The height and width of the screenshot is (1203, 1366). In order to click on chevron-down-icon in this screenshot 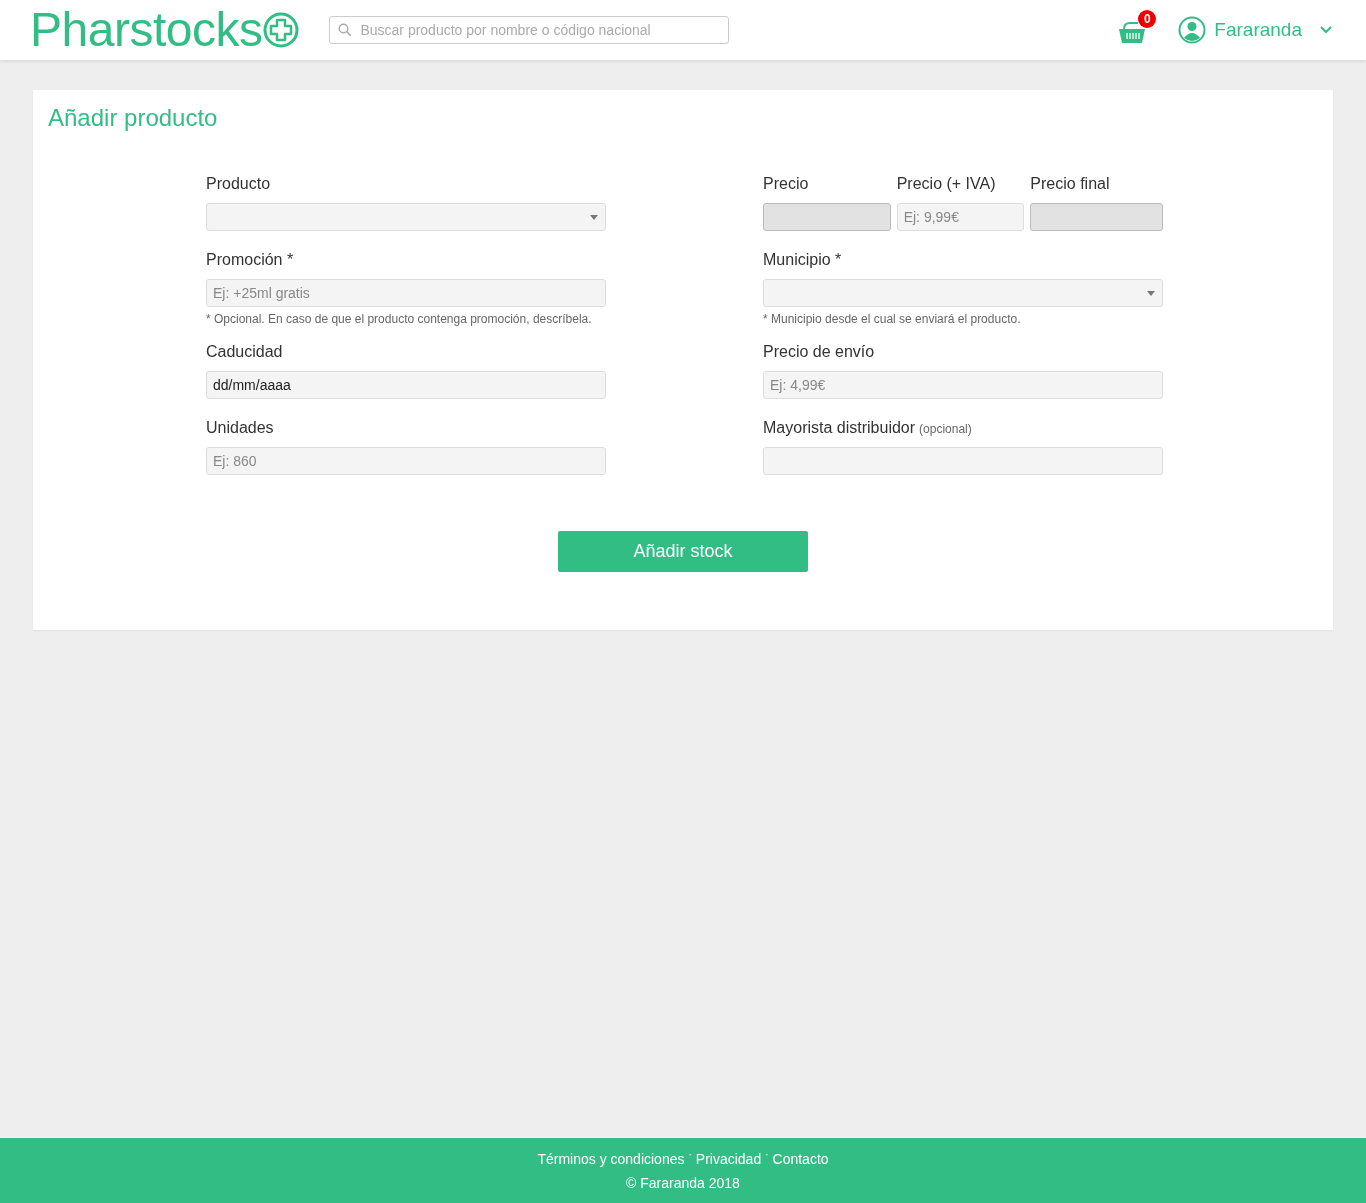, I will do `click(1326, 30)`.